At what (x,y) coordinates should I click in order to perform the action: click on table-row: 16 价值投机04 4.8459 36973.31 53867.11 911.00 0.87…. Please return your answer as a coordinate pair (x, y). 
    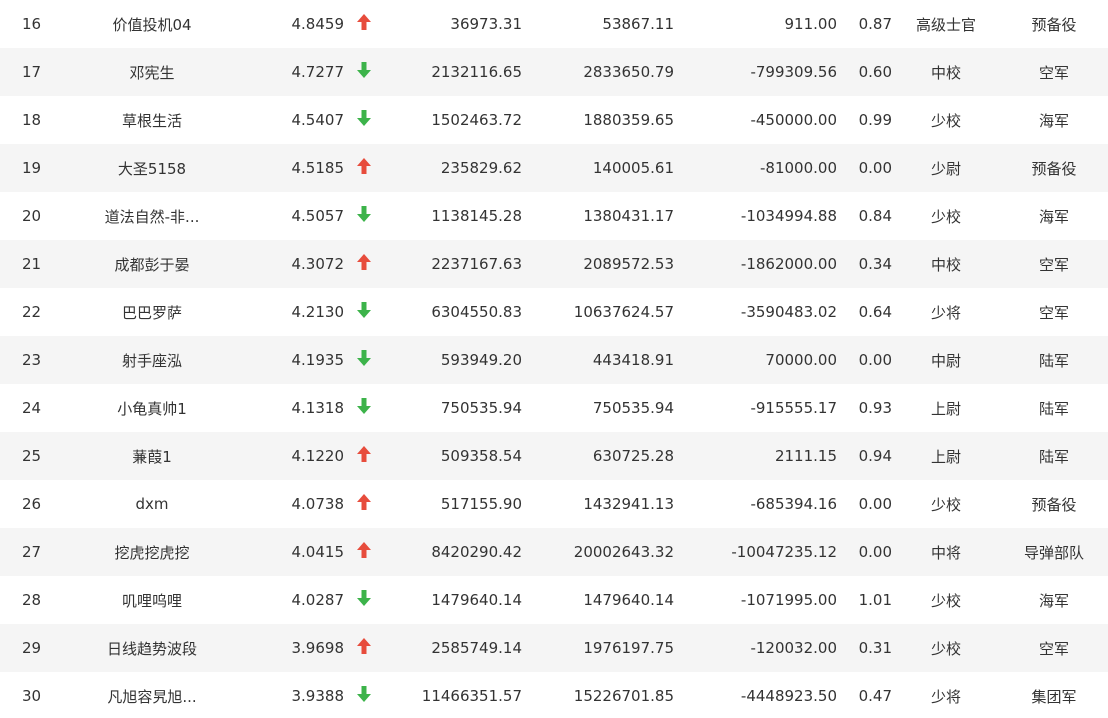
    Looking at the image, I should click on (554, 24).